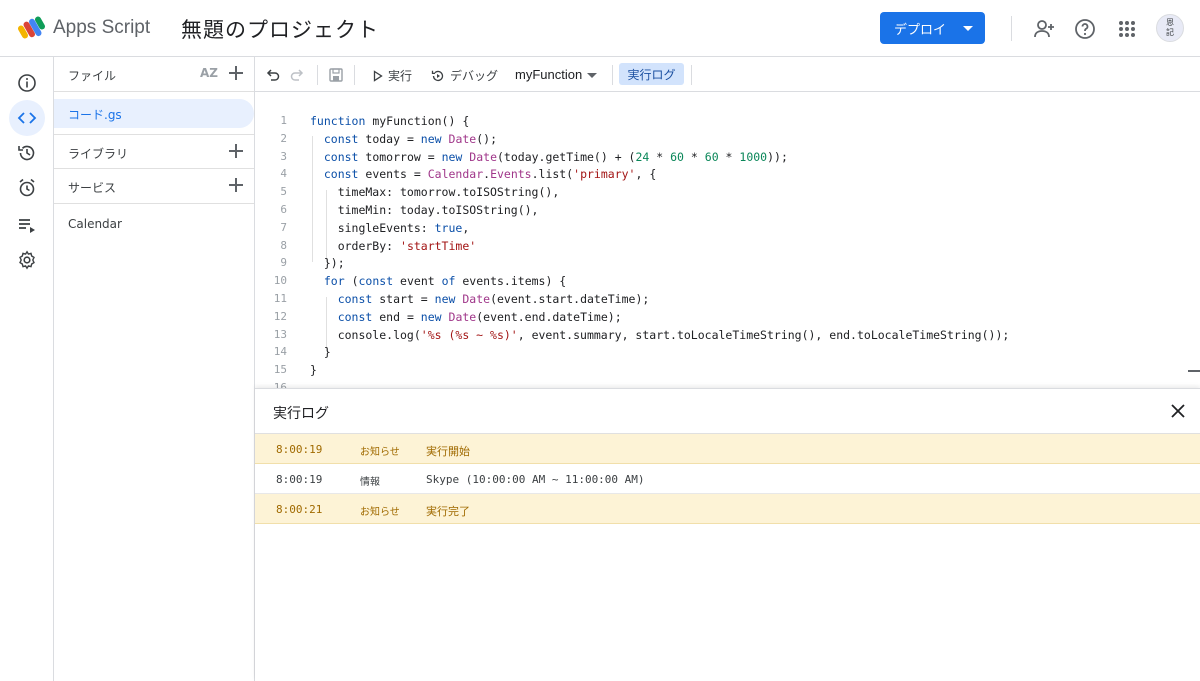 This screenshot has width=1200, height=681. Describe the element at coordinates (283, 192) in the screenshot. I see `line-number: 5` at that location.